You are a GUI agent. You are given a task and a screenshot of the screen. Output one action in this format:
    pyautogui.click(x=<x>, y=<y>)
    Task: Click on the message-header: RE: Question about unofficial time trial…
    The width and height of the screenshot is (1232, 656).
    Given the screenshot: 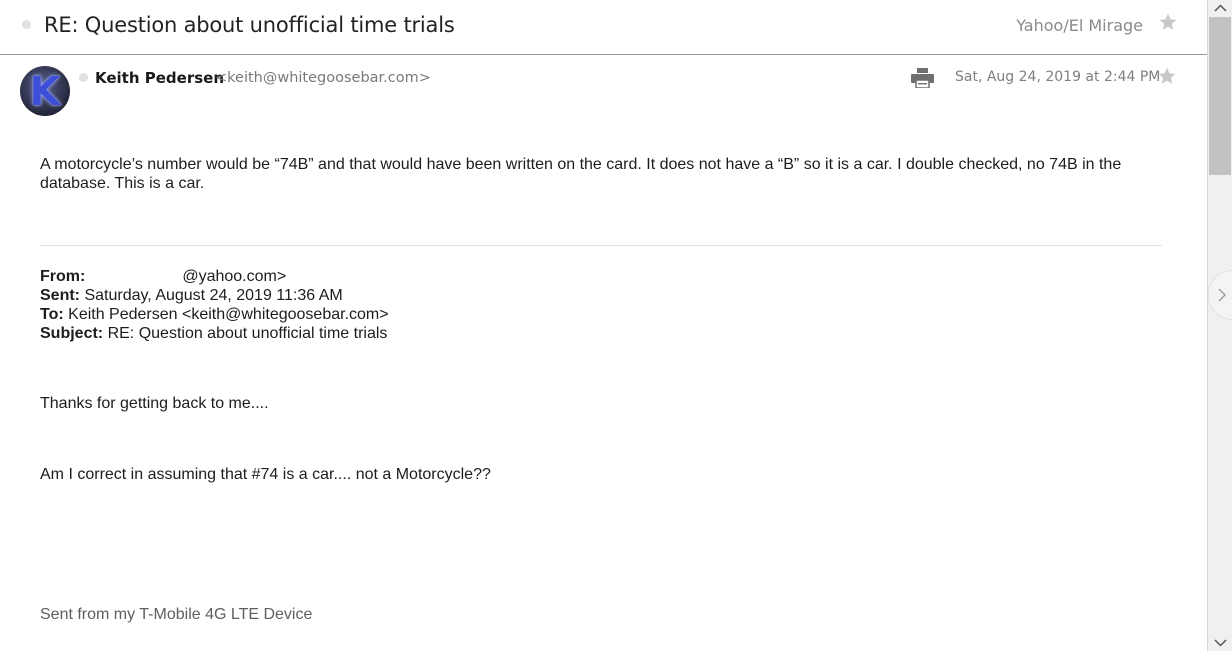 What is the action you would take?
    pyautogui.click(x=603, y=27)
    